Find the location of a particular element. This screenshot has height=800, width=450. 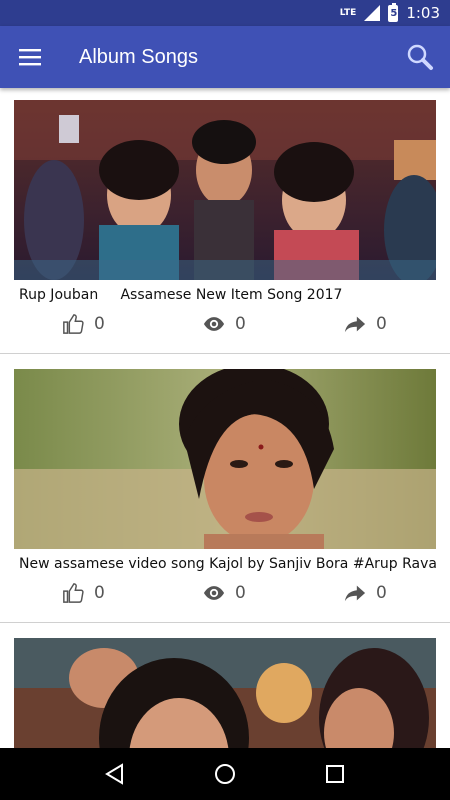

search-button is located at coordinates (420, 57).